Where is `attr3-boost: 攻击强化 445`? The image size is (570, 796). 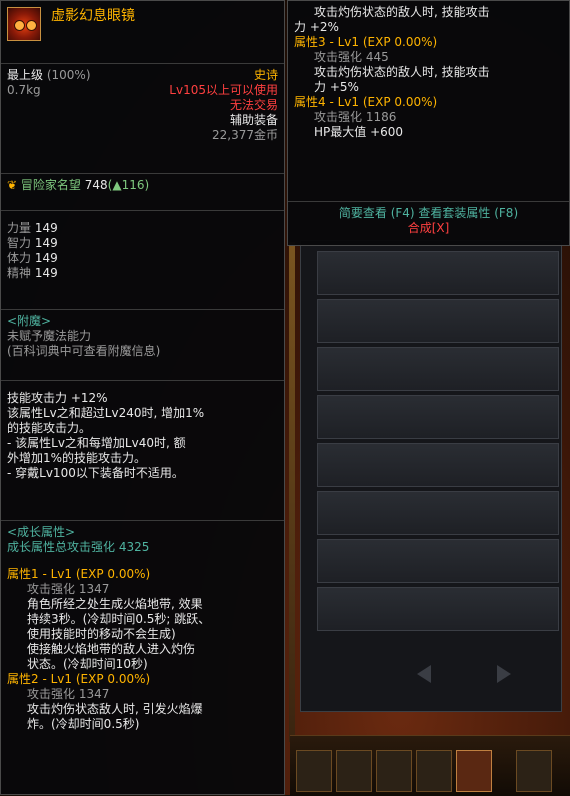
attr3-boost: 攻击强化 445 is located at coordinates (351, 57).